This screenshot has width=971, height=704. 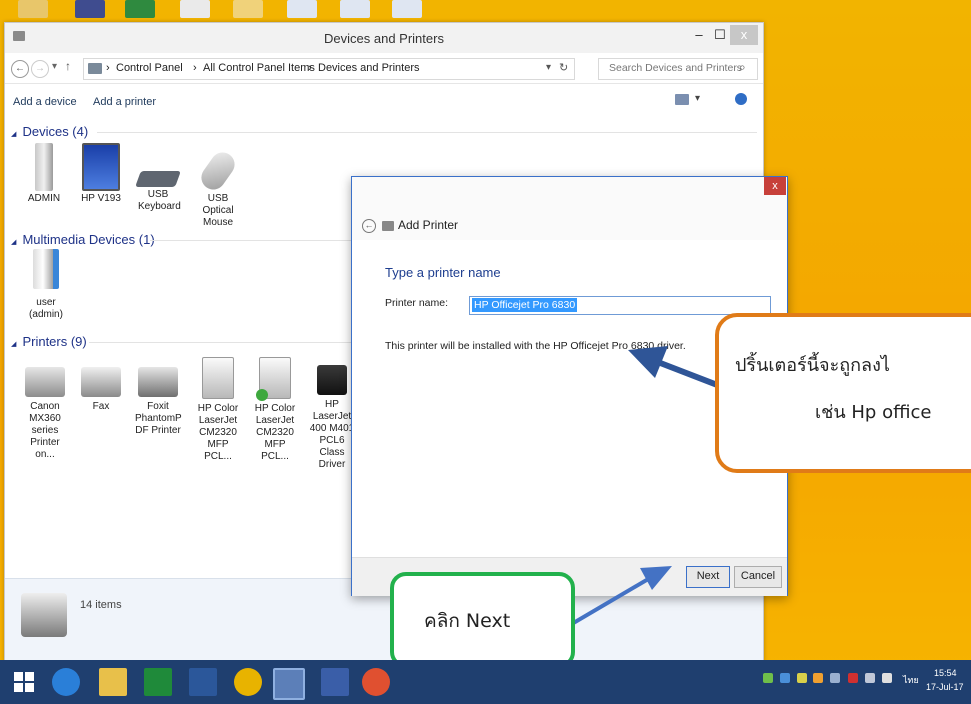 What do you see at coordinates (945, 687) in the screenshot?
I see `clock-date: 17-Jul-17` at bounding box center [945, 687].